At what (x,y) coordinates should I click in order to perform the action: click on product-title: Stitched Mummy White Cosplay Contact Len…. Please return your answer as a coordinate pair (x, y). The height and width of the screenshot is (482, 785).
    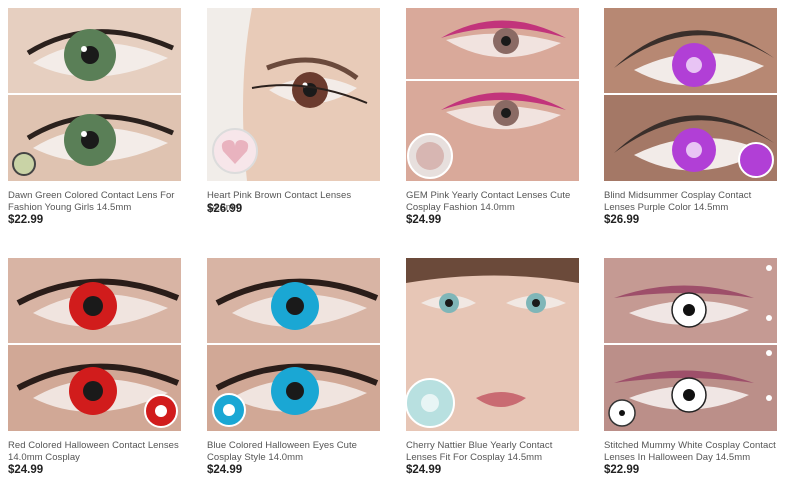
    Looking at the image, I should click on (691, 452).